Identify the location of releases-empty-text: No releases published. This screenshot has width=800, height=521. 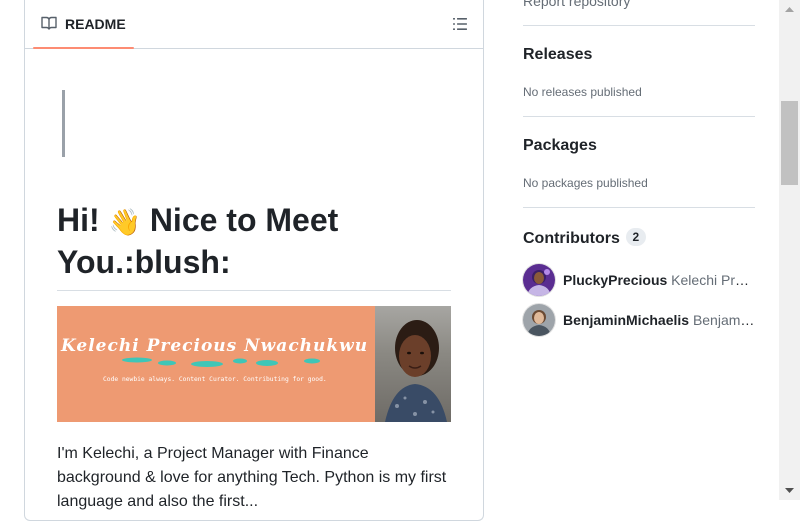
(582, 92).